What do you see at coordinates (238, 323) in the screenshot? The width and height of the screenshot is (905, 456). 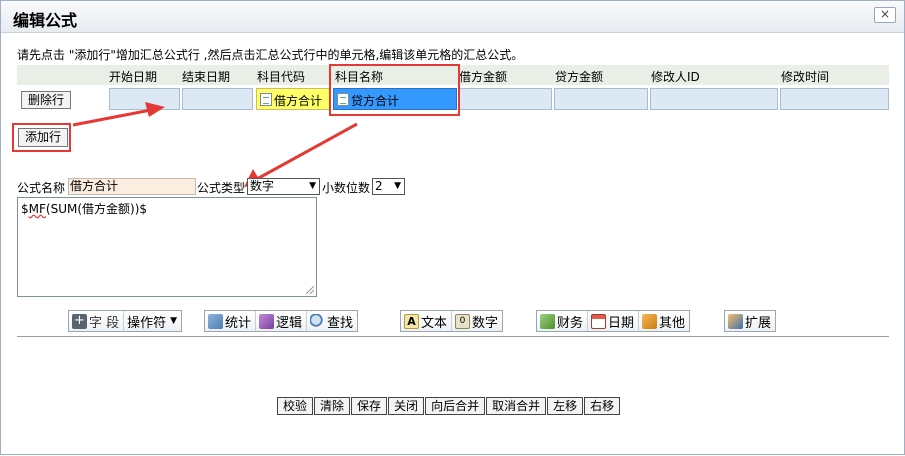 I see `stats-button-label: 统计` at bounding box center [238, 323].